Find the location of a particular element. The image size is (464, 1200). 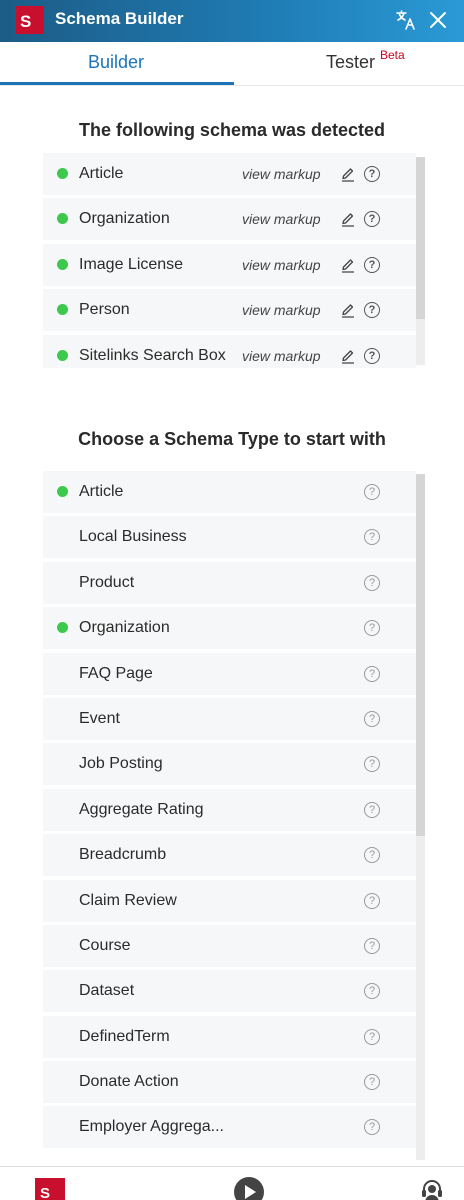

detected-schema-row: Sitelinks Search Box view markup? is located at coordinates (229, 351).